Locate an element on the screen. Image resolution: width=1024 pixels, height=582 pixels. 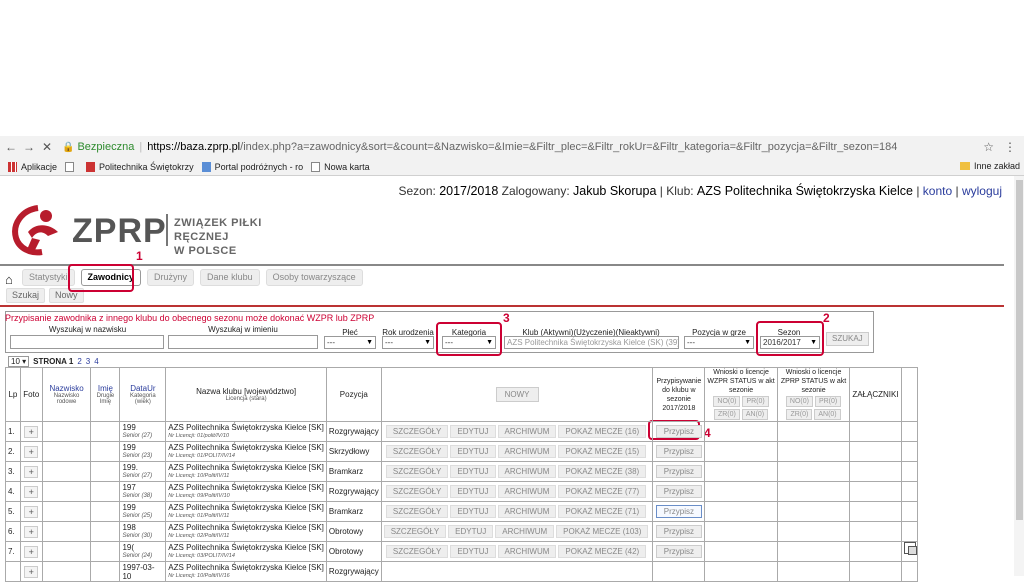
col-surname: Nazwisko Nazwisko rodowe is located at coordinates (66, 394).